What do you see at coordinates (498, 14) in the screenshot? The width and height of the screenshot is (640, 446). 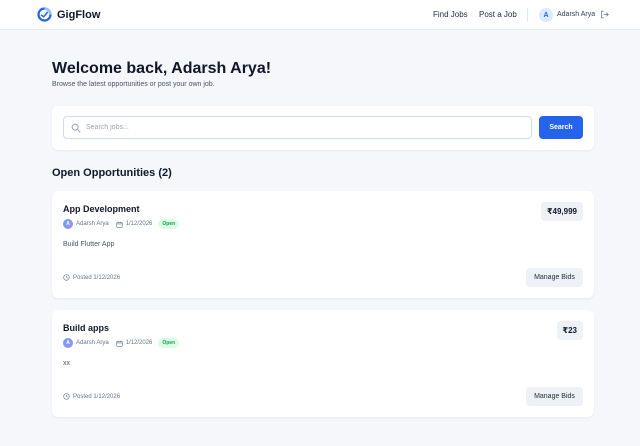 I see `nav-post-job-link: Post a Job` at bounding box center [498, 14].